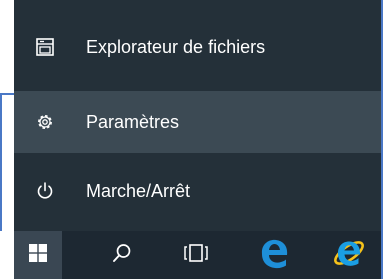 The height and width of the screenshot is (279, 388). Describe the element at coordinates (138, 190) in the screenshot. I see `menu-item-label: Marche/Arrêt` at that location.